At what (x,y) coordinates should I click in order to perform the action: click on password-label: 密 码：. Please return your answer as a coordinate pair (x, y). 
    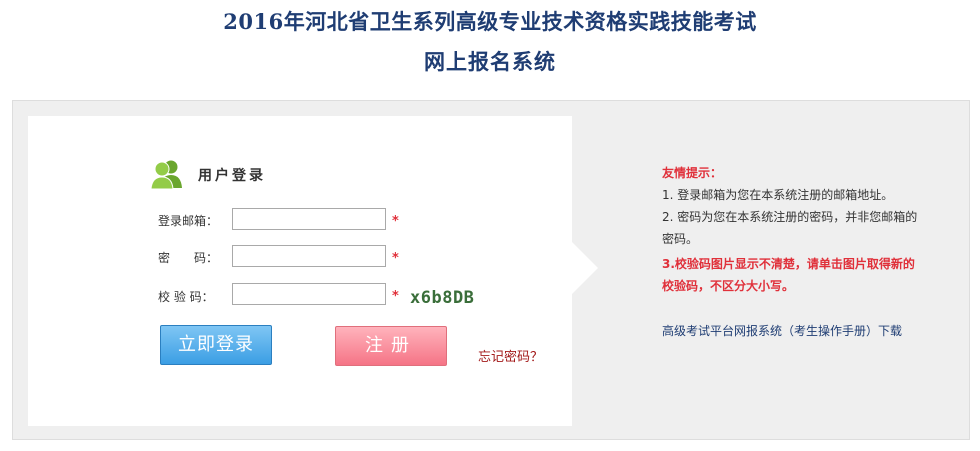
    Looking at the image, I should click on (188, 258).